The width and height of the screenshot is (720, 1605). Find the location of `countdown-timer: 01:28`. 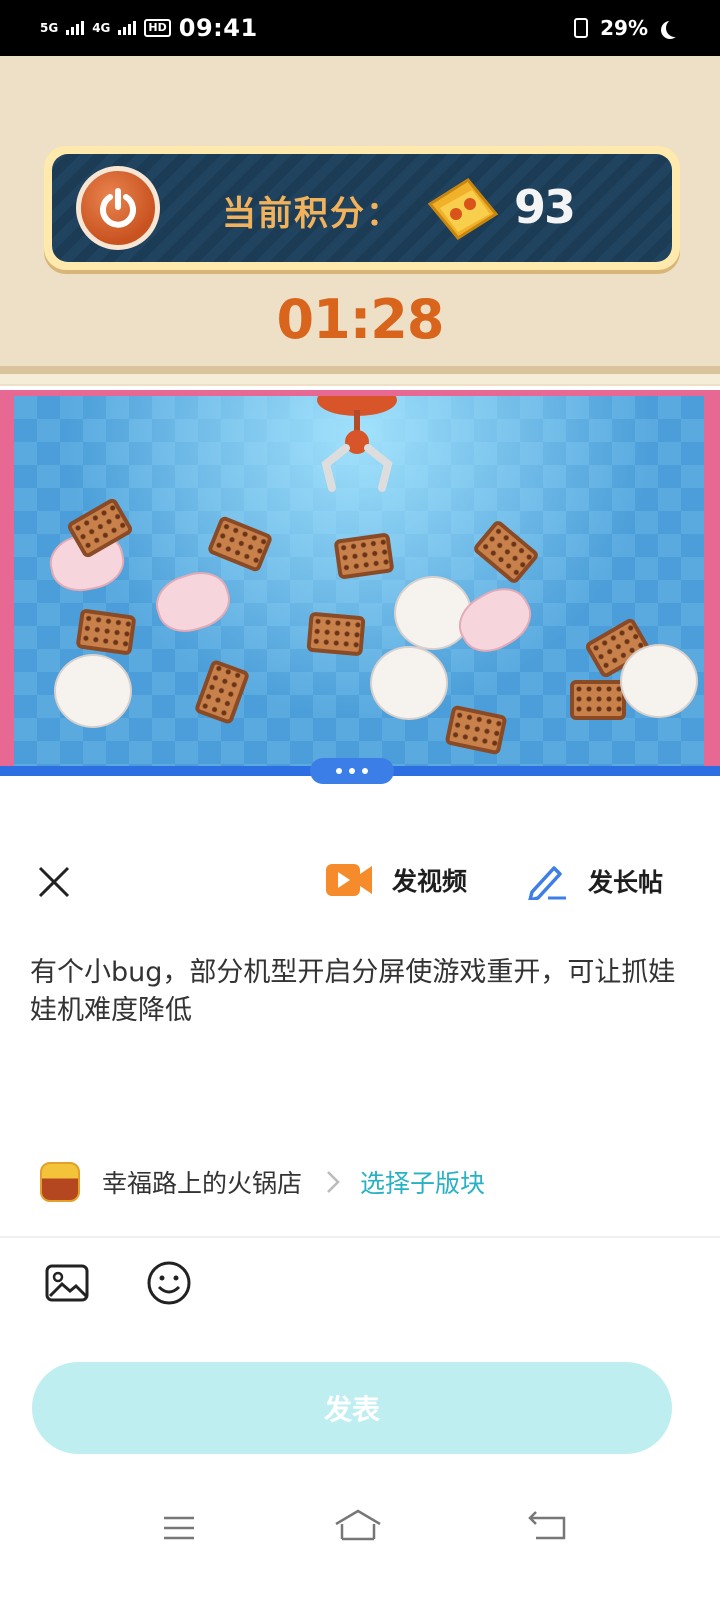

countdown-timer: 01:28 is located at coordinates (360, 319).